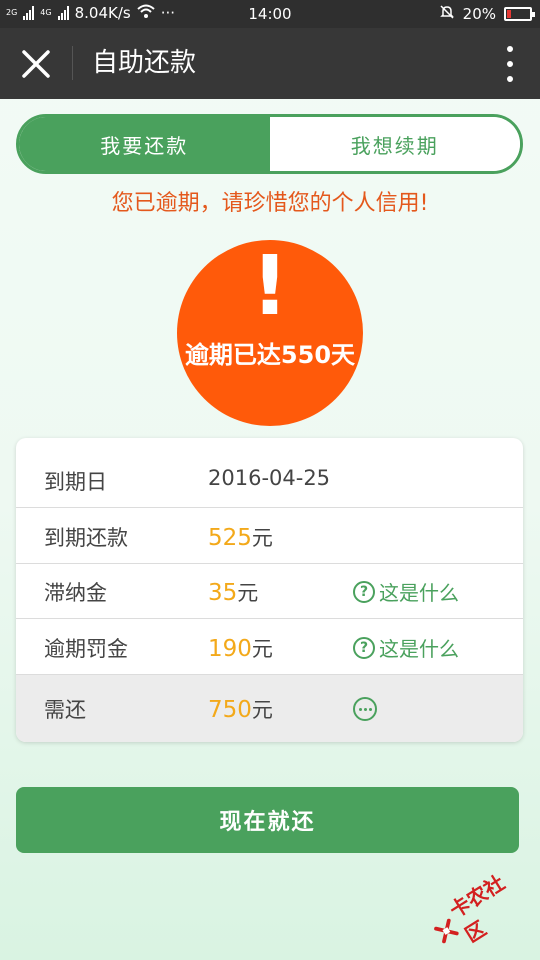 The width and height of the screenshot is (540, 960). I want to click on status-right: 20%, so click(487, 14).